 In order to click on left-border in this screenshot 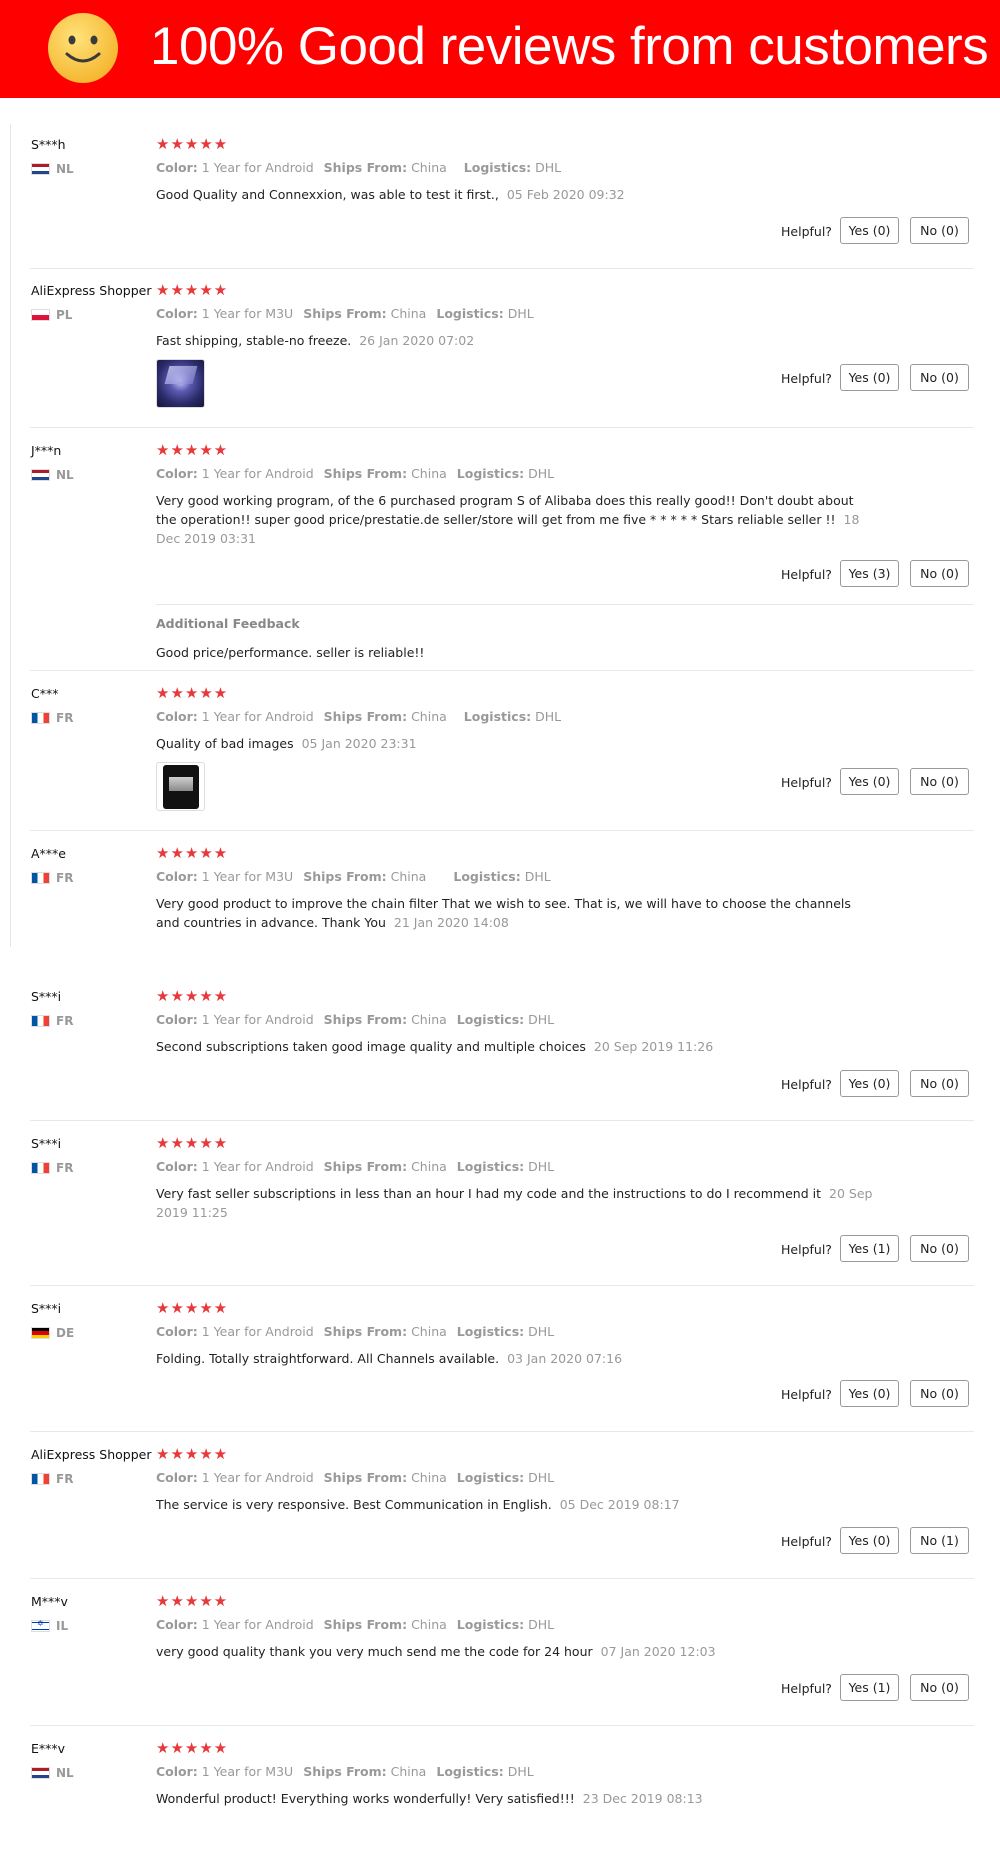, I will do `click(10, 535)`.